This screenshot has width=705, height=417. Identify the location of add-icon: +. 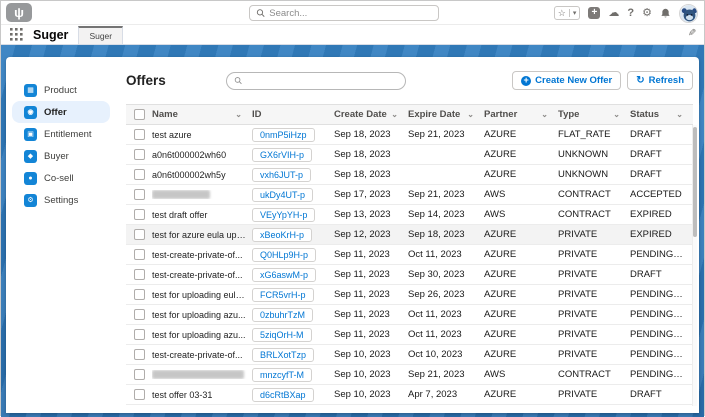
(594, 13).